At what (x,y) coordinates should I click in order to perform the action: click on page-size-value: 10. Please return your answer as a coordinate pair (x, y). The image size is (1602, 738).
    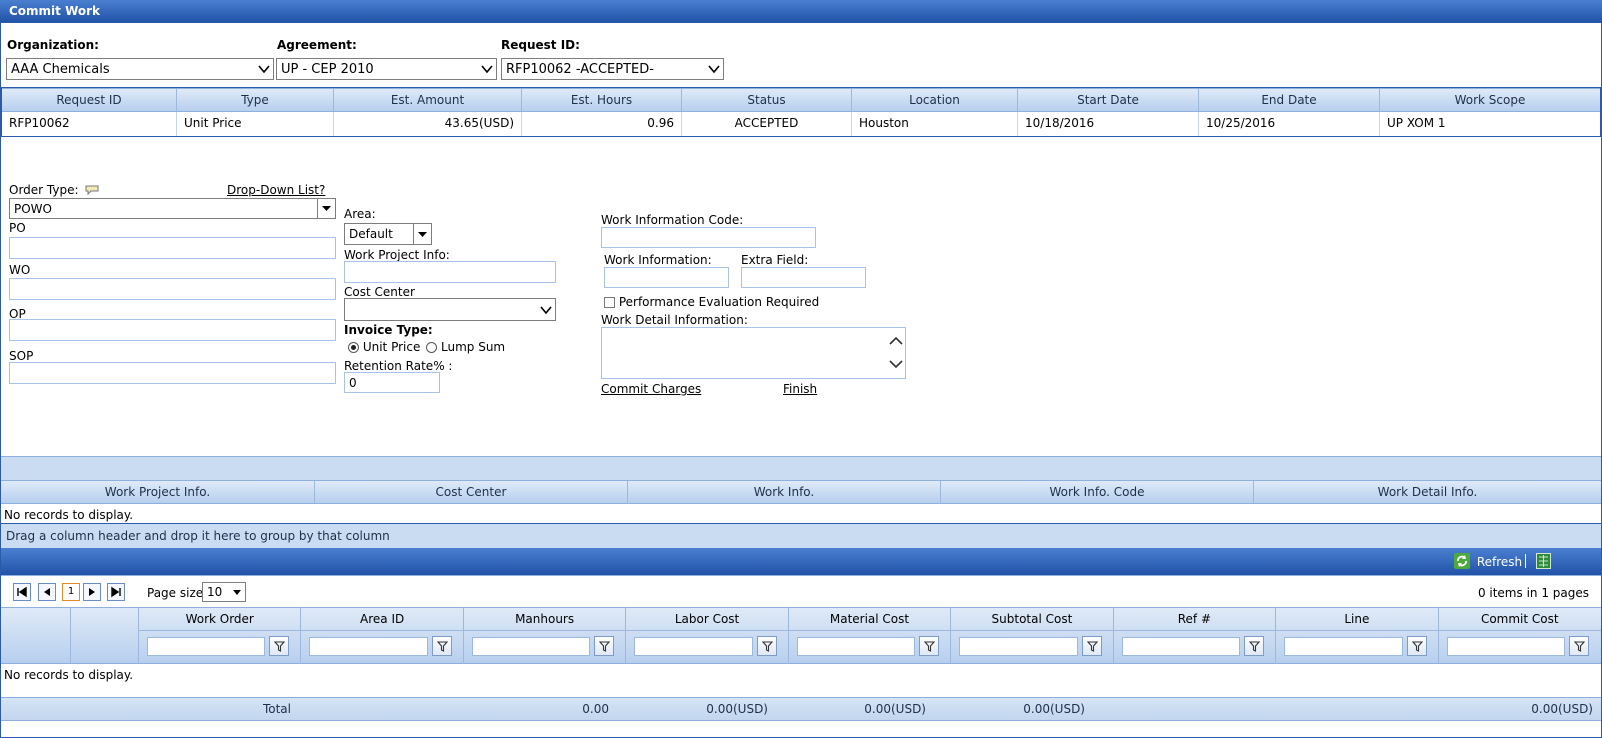
    Looking at the image, I should click on (215, 592).